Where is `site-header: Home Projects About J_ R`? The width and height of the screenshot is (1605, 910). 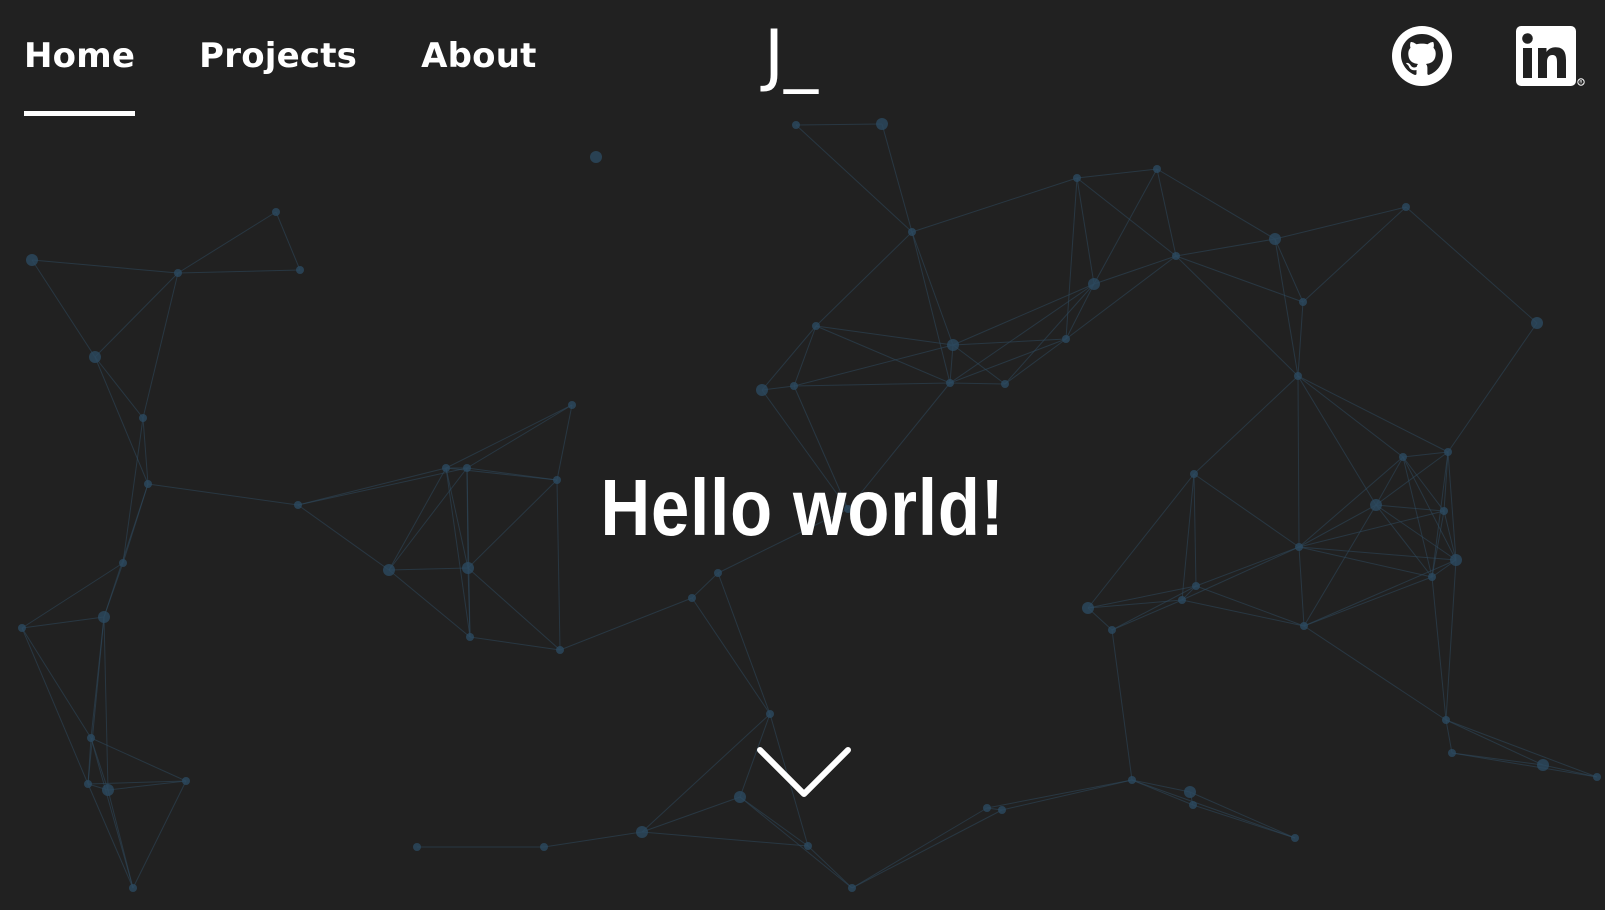
site-header: Home Projects About J_ R is located at coordinates (802, 58).